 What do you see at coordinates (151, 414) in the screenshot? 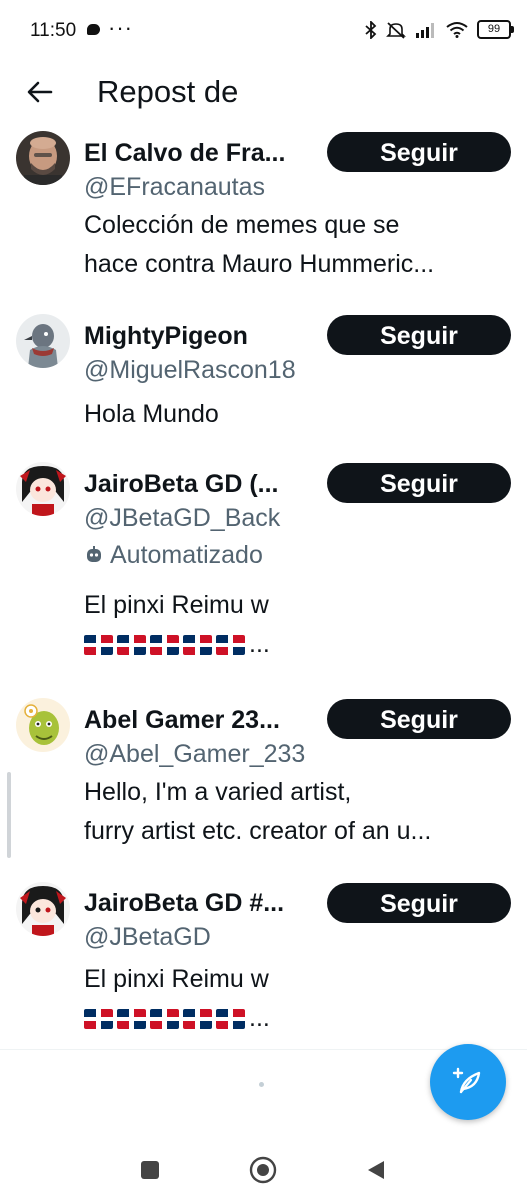
I see `bio-line: Hola Mundo` at bounding box center [151, 414].